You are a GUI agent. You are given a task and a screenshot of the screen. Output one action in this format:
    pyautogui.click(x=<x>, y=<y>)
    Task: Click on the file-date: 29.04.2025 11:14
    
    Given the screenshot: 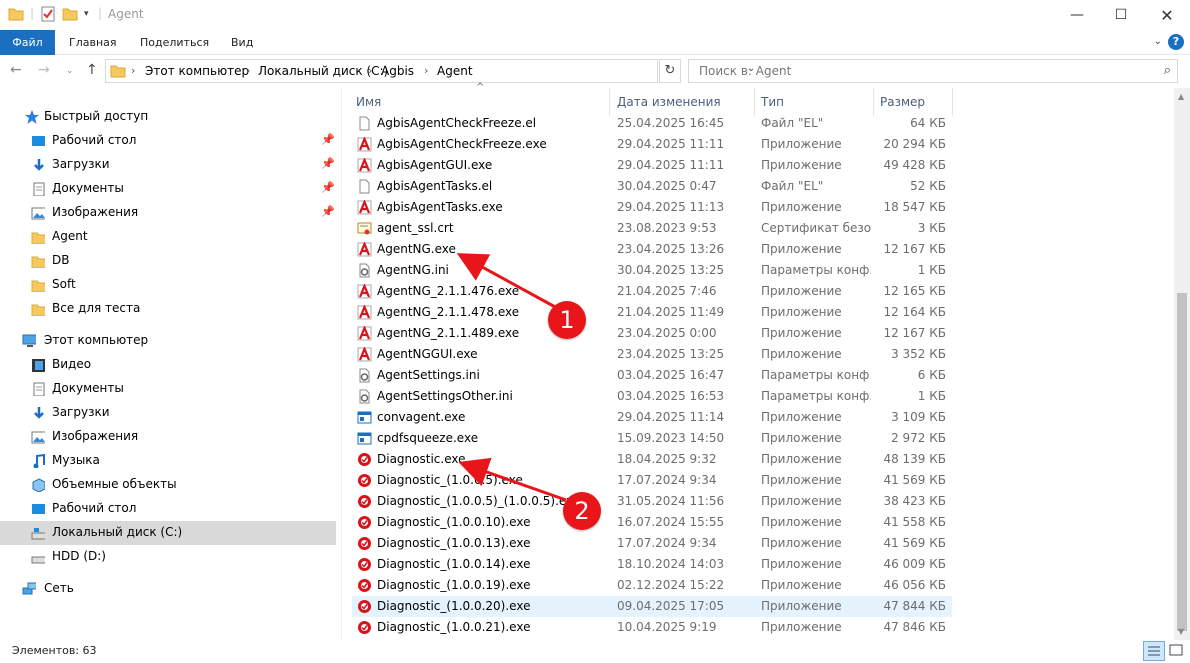 What is the action you would take?
    pyautogui.click(x=671, y=417)
    